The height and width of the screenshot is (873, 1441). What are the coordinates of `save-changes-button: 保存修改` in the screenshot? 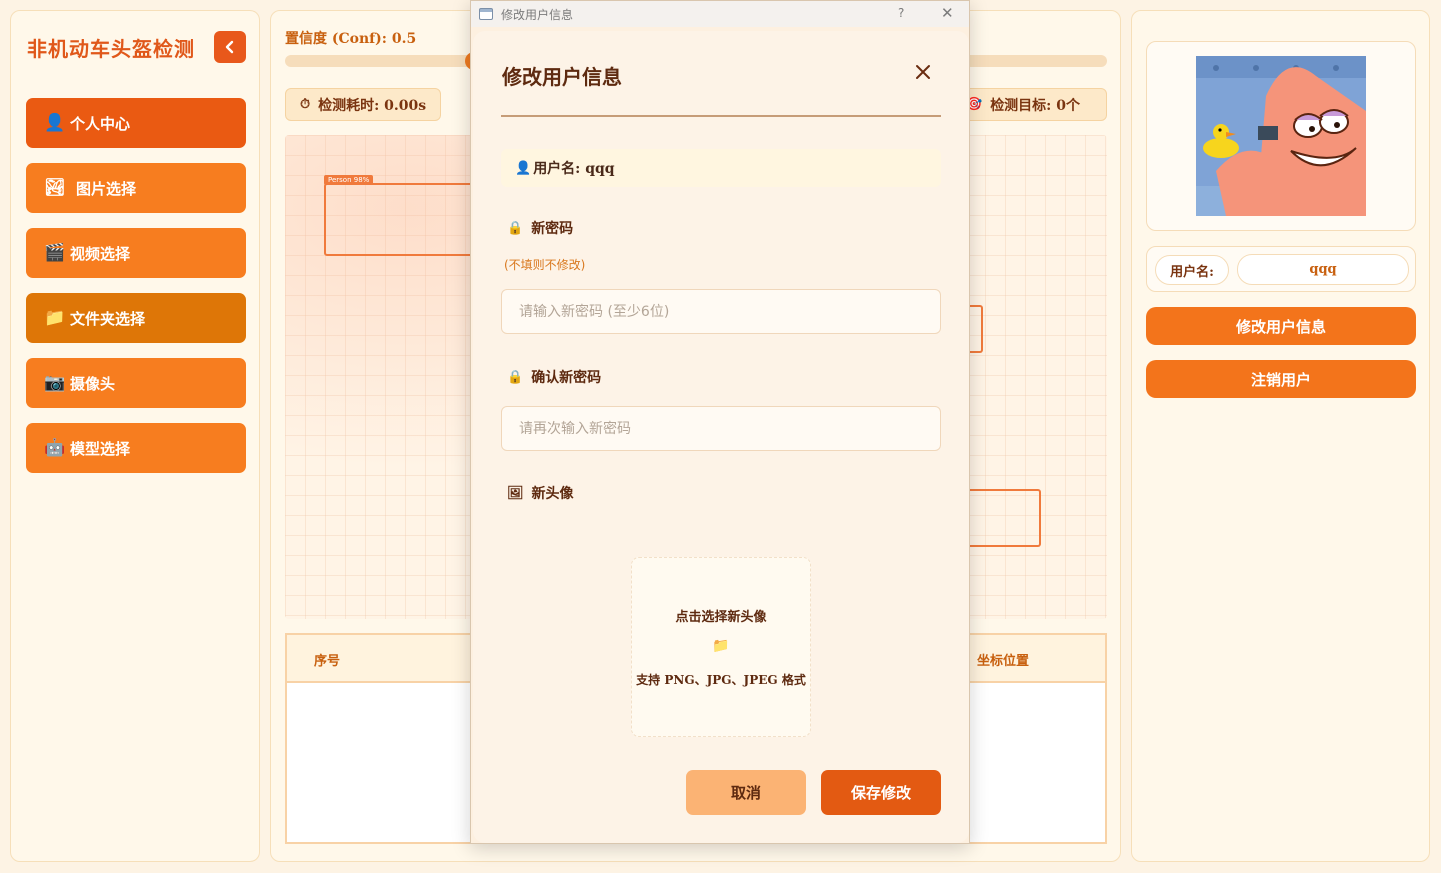 It's located at (881, 792).